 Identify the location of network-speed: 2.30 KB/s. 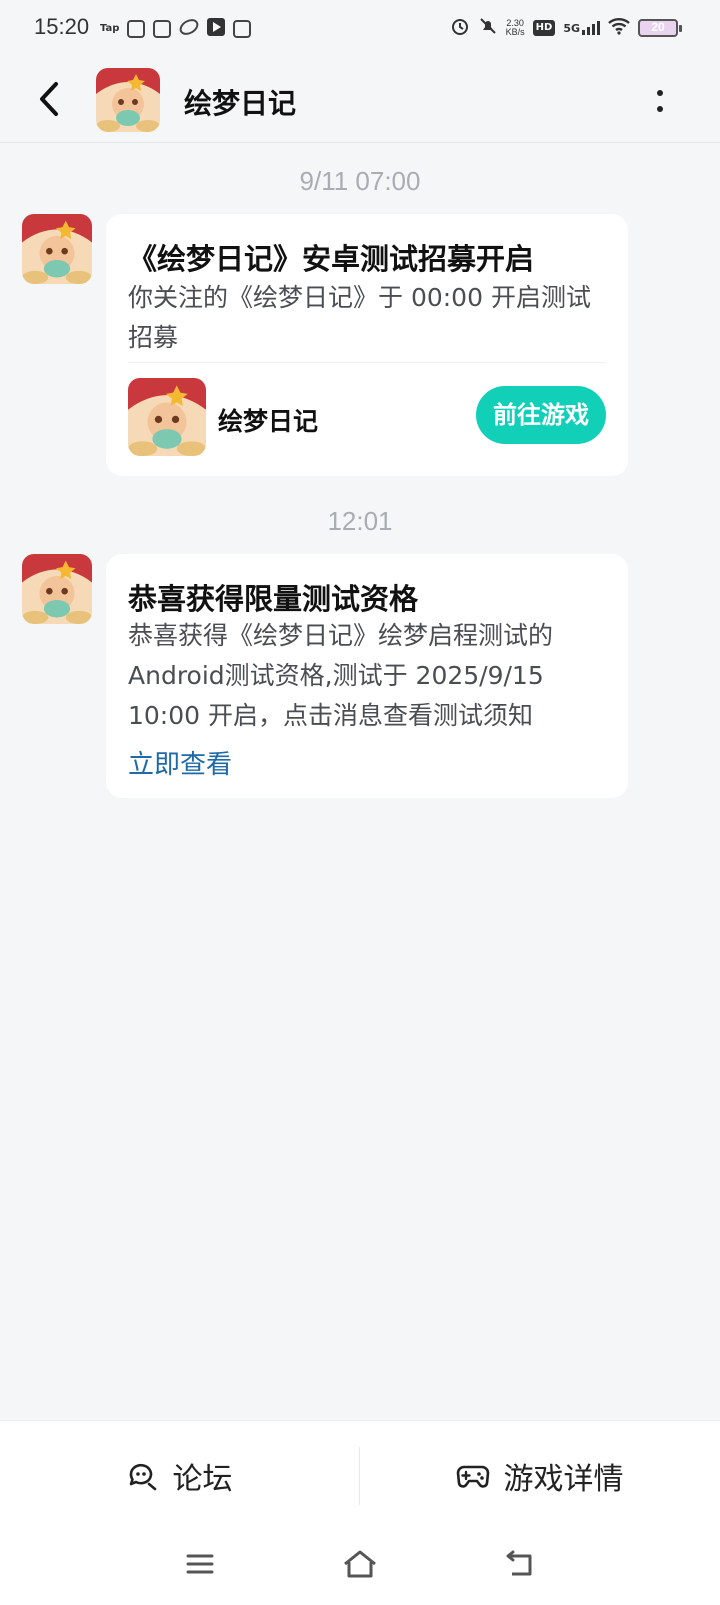
(515, 27).